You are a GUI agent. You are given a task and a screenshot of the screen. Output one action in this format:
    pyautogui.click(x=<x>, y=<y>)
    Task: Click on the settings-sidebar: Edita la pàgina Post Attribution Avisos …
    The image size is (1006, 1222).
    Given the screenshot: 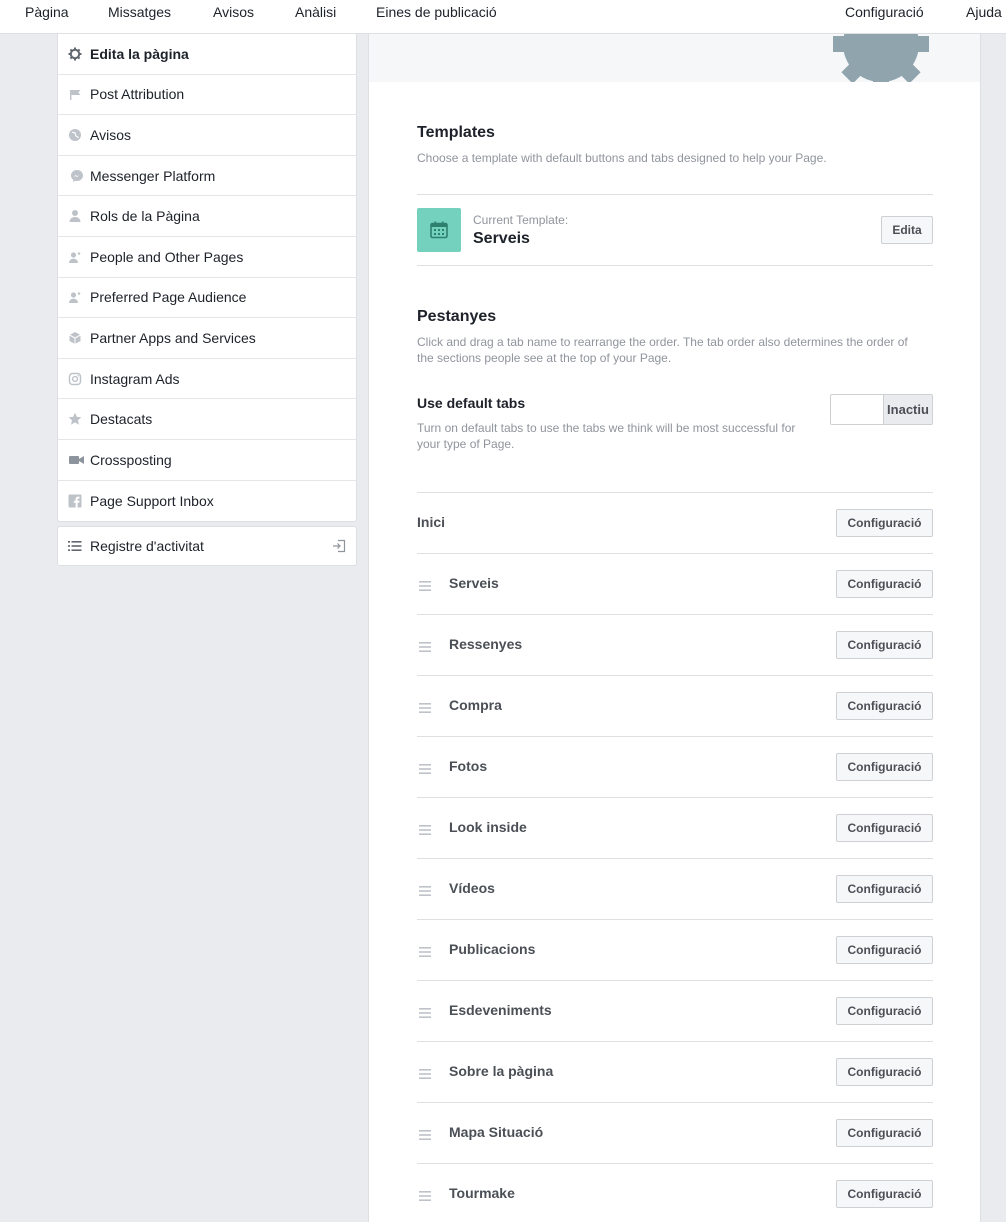 What is the action you would take?
    pyautogui.click(x=207, y=278)
    